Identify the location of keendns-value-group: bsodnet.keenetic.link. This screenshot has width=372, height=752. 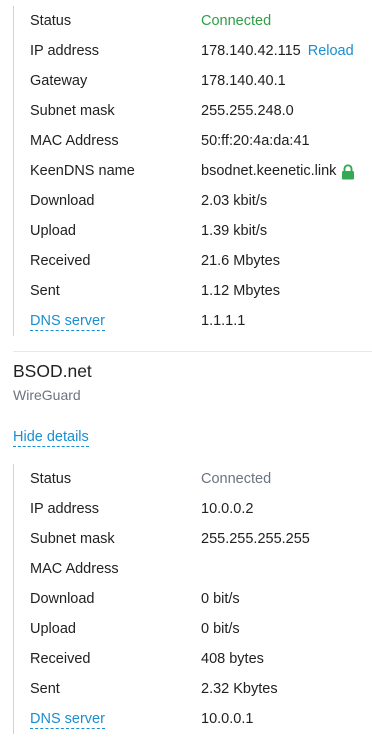
(278, 171).